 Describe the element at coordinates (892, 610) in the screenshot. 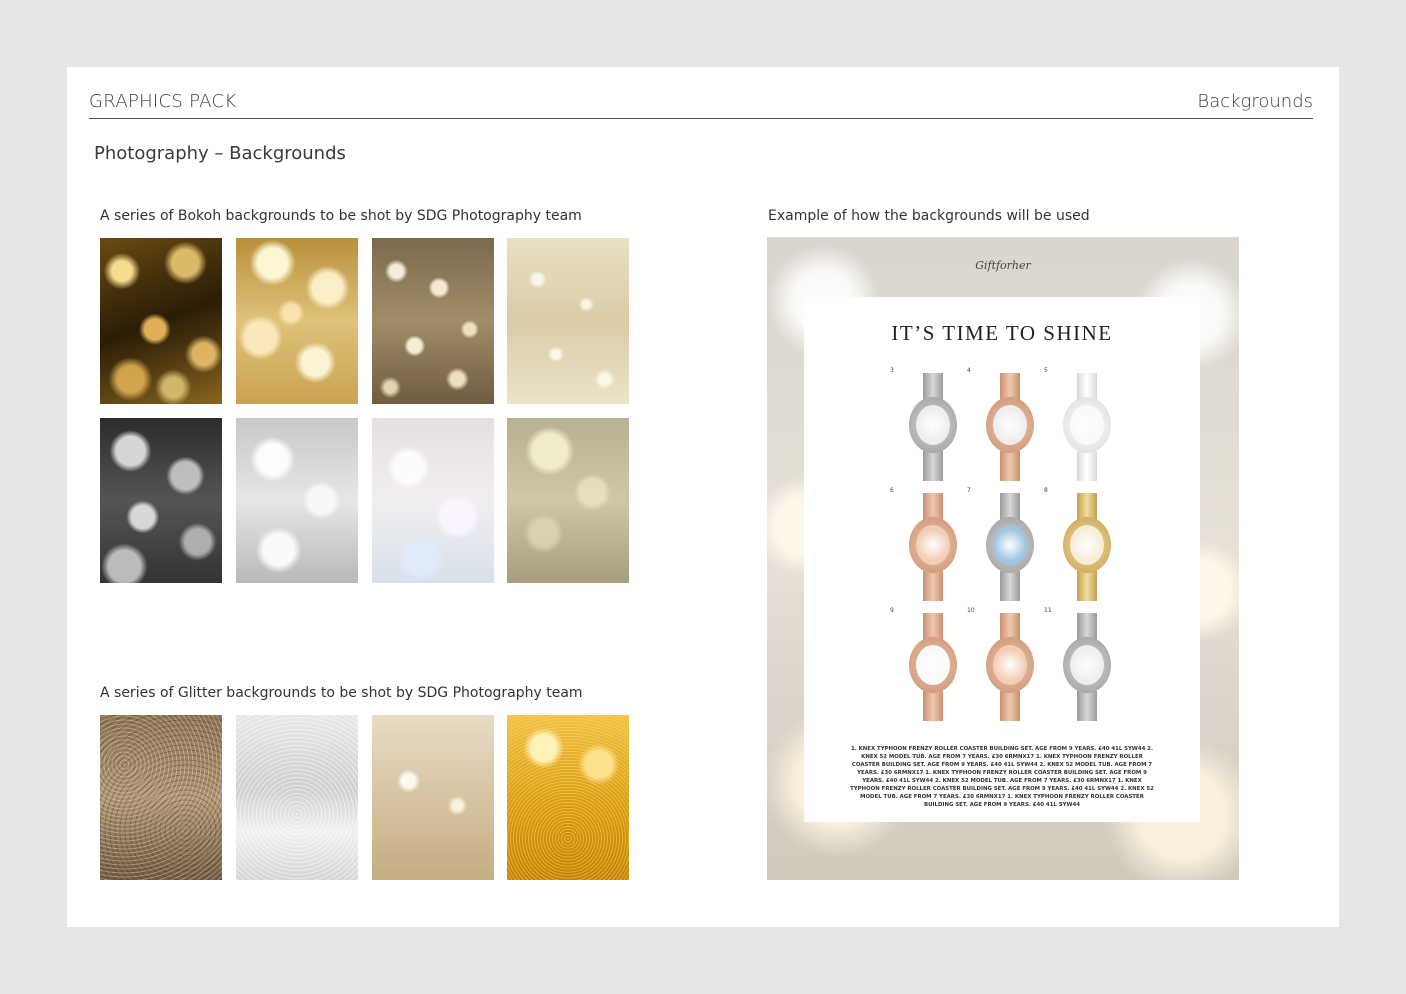

I see `watch-number: 9` at that location.